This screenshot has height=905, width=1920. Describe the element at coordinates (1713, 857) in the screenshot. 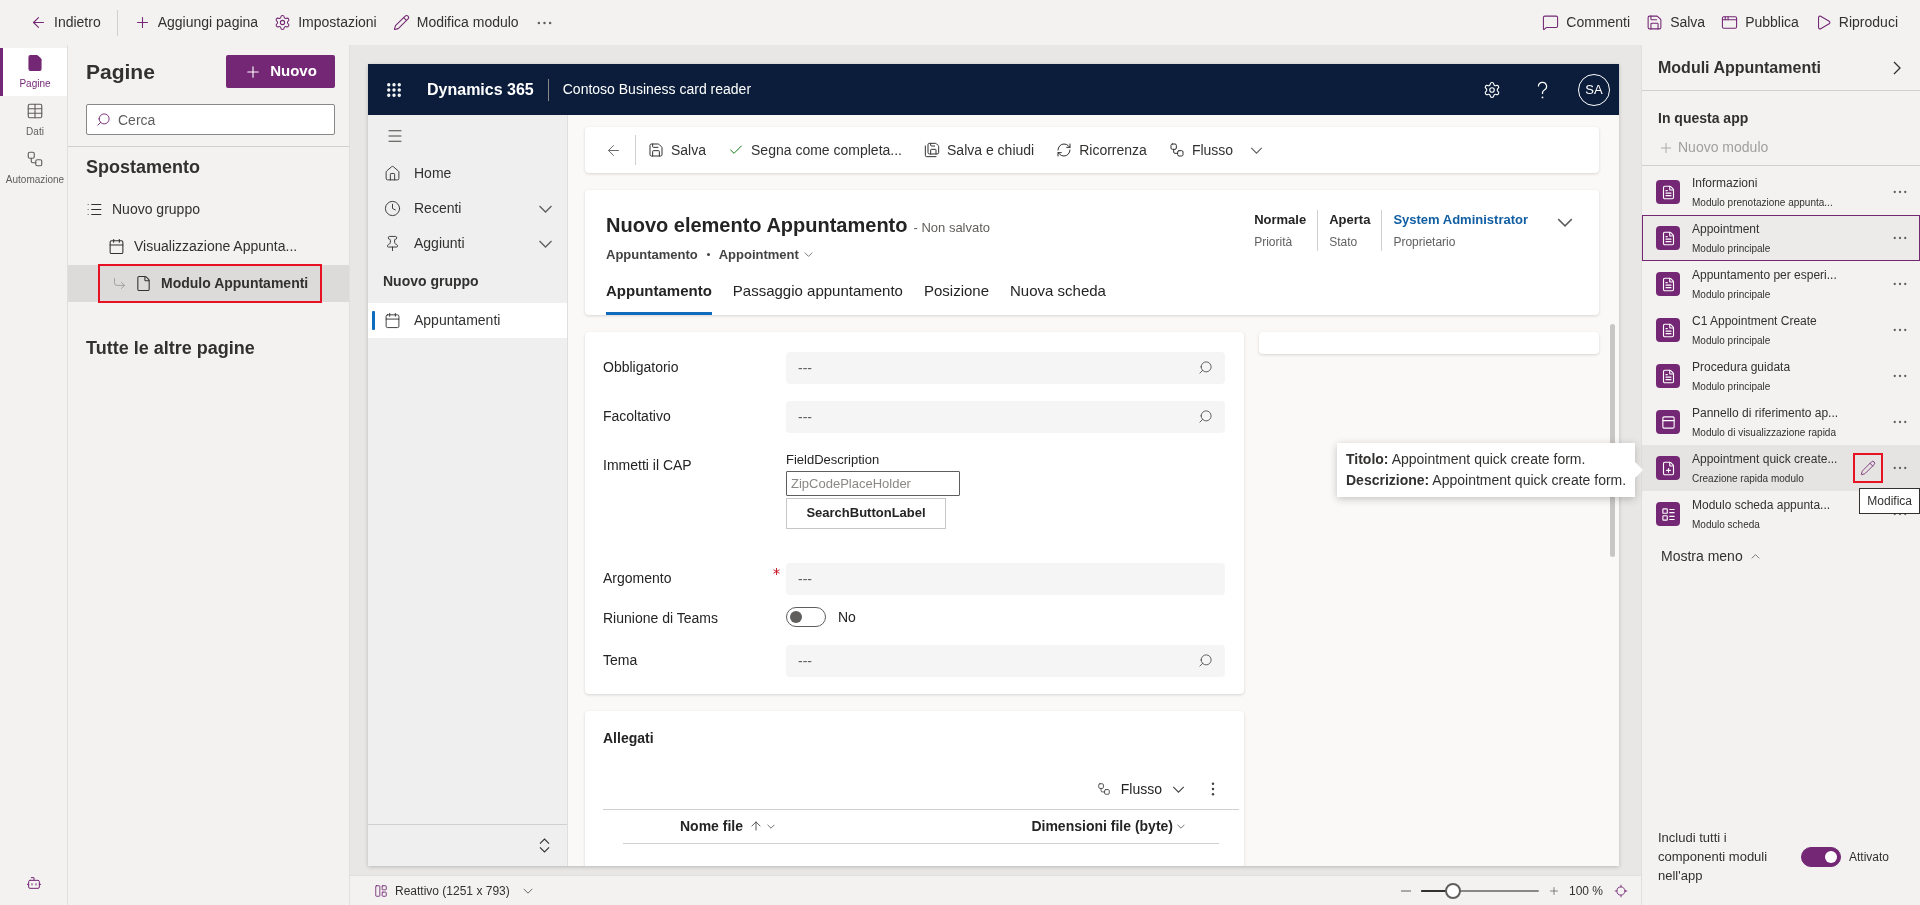

I see `setting-label: Includi tutti i componenti moduli nell'app` at that location.